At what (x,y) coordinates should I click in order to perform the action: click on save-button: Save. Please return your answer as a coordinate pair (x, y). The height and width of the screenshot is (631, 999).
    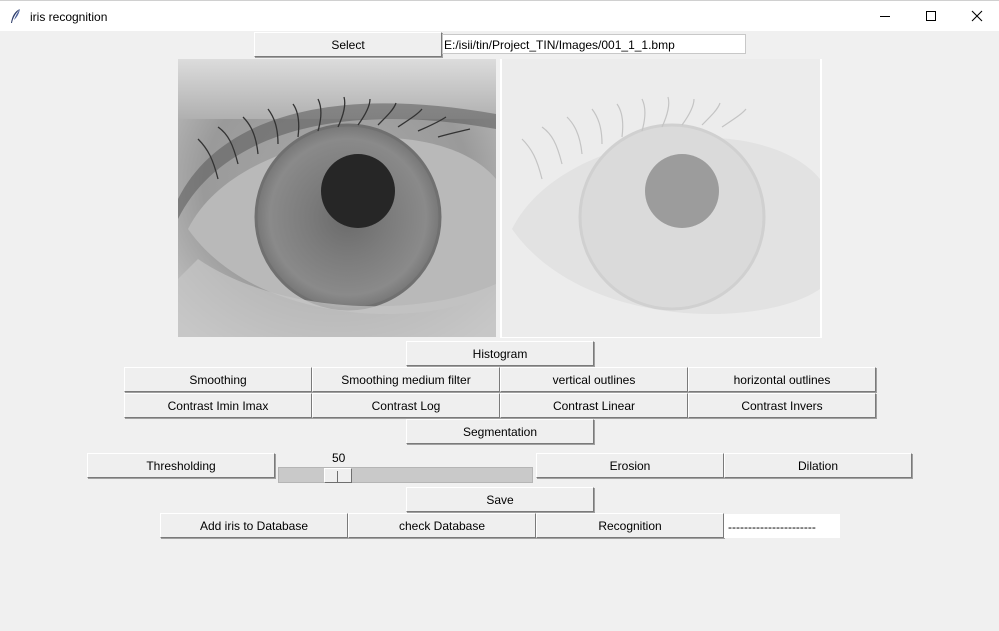
    Looking at the image, I should click on (500, 499).